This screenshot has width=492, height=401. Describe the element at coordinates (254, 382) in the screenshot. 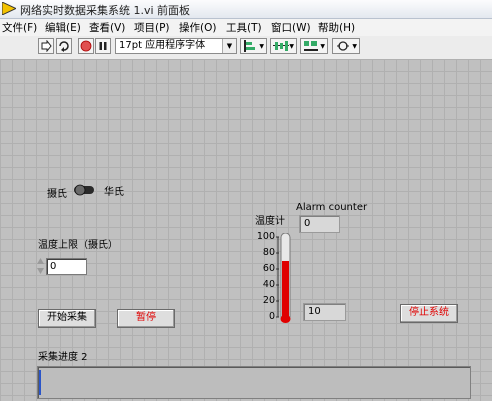

I see `acquisition-progress-bar` at that location.